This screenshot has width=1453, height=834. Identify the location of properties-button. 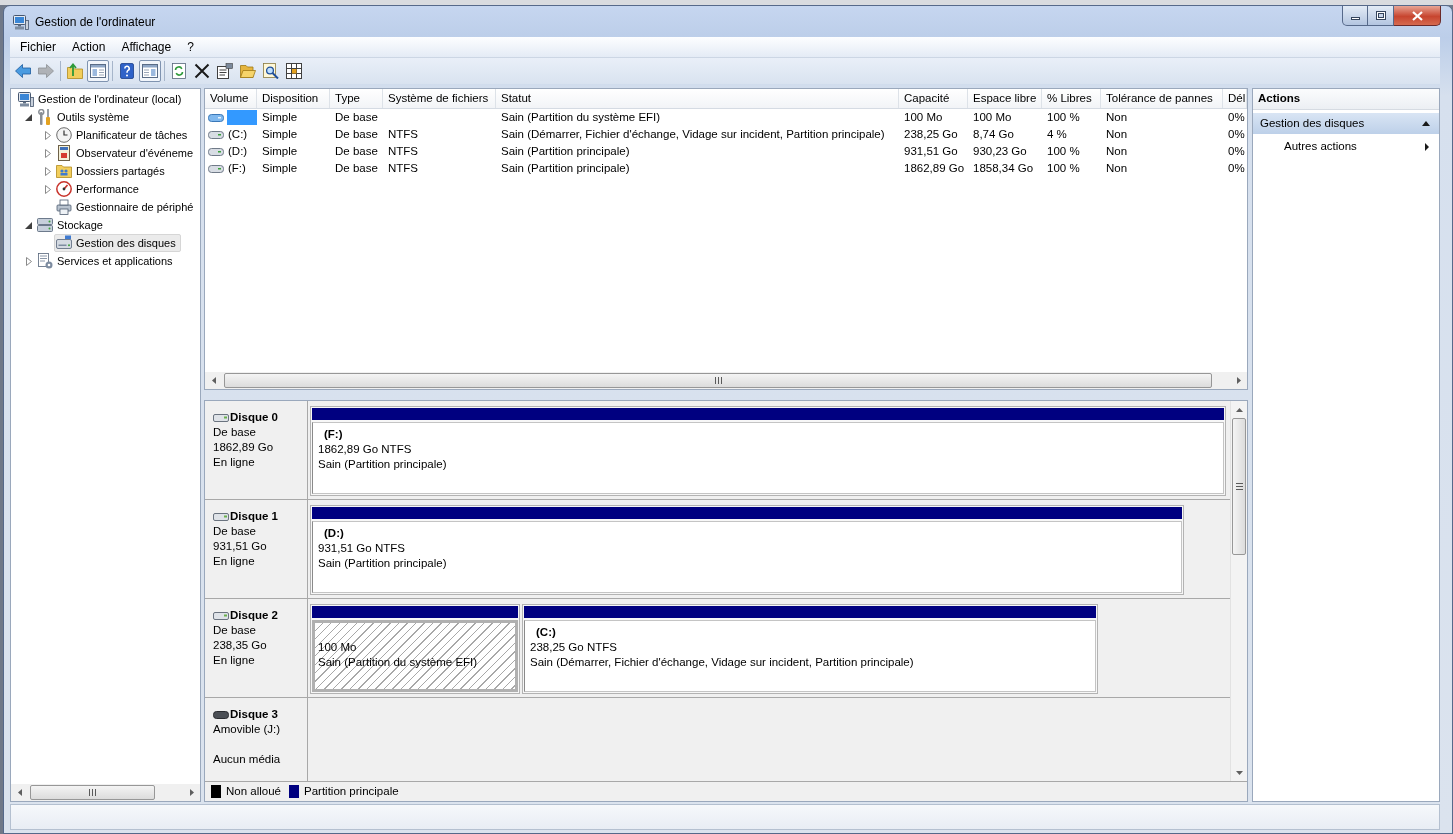
(225, 71).